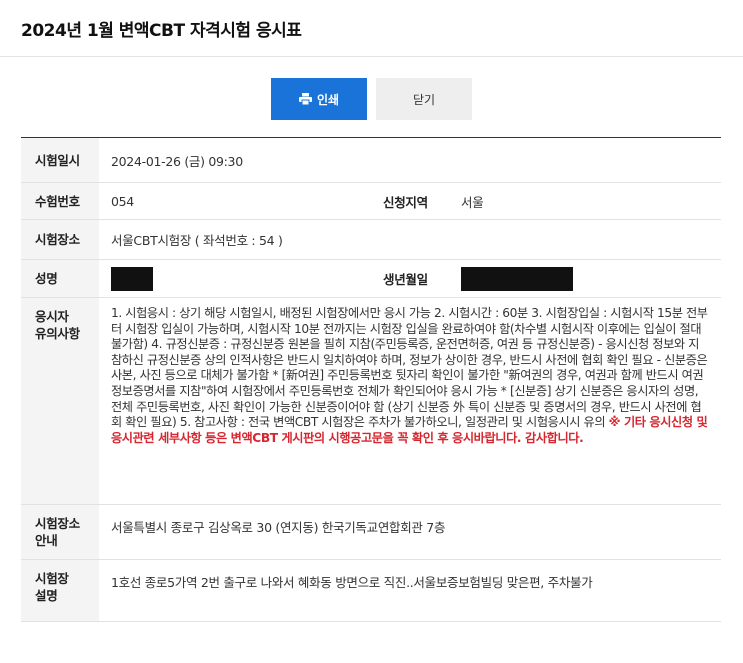  I want to click on venue-desc-label-line-1: 시험장, so click(52, 578).